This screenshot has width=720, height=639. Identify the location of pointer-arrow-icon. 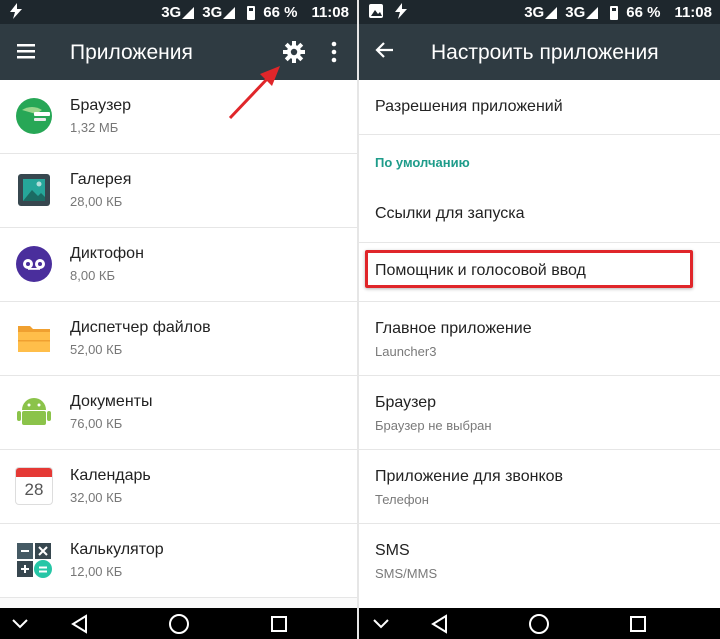
(254, 93).